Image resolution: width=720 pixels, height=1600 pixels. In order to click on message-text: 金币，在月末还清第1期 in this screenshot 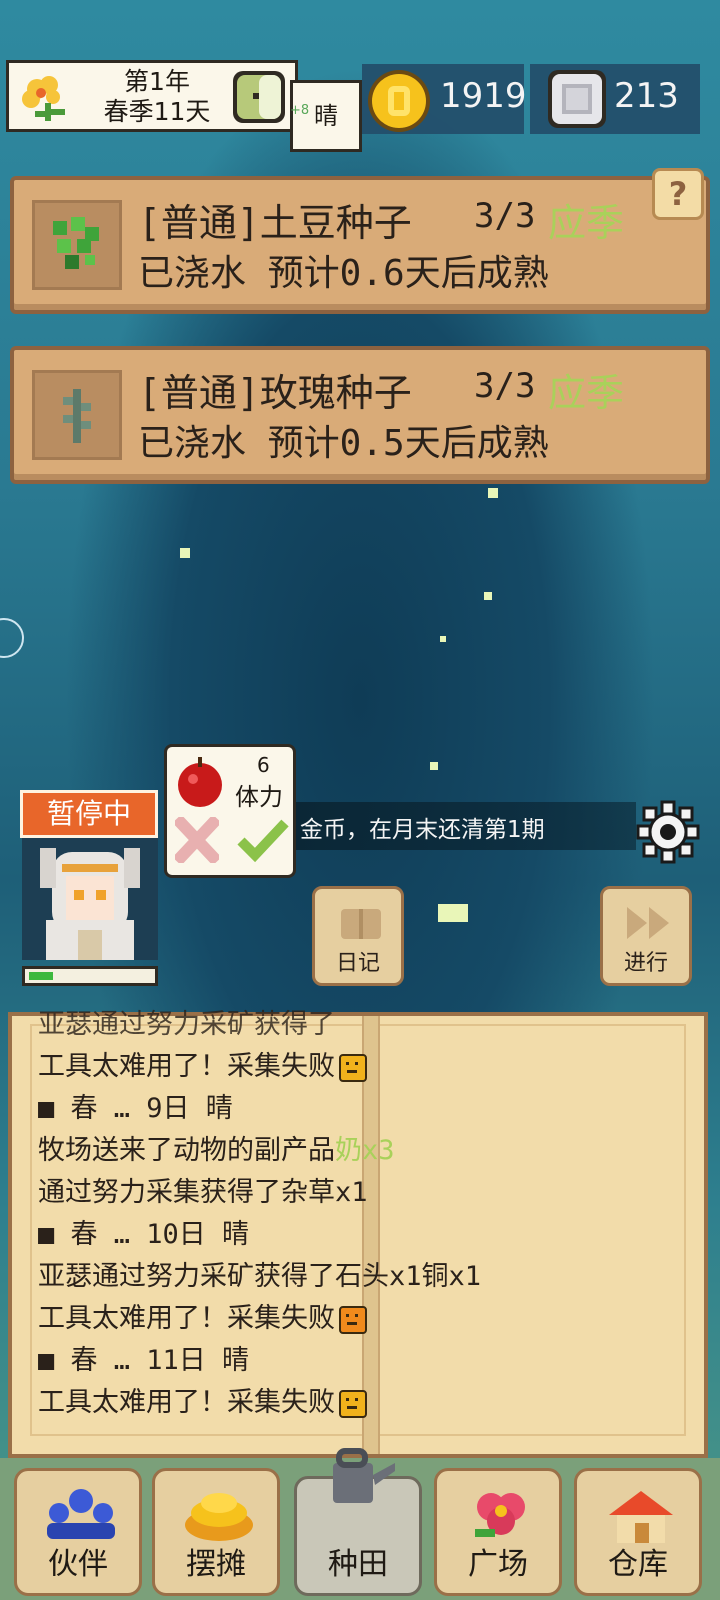, I will do `click(422, 830)`.